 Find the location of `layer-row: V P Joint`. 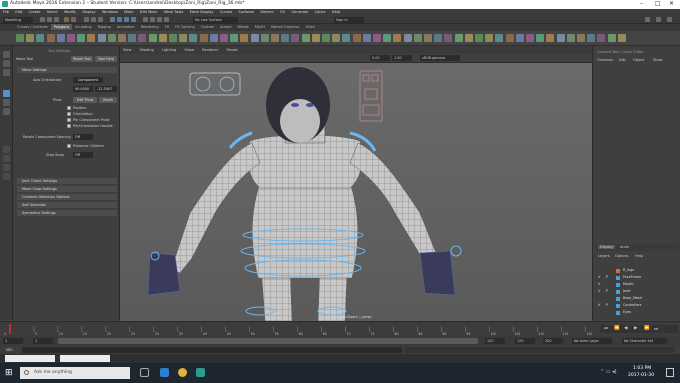

layer-row: V P Joint is located at coordinates (638, 292).